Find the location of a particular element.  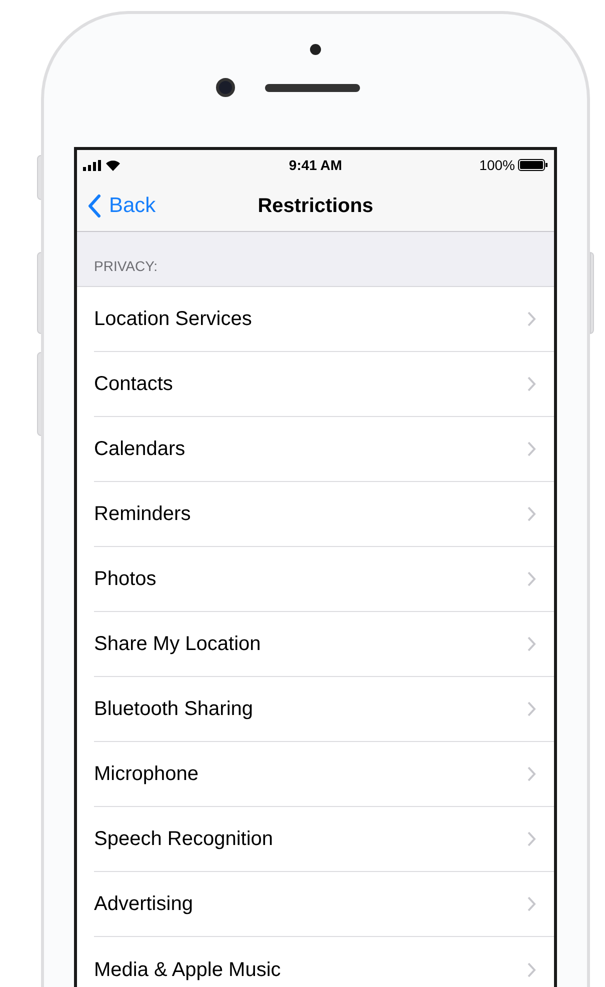

battery-icon is located at coordinates (533, 165).